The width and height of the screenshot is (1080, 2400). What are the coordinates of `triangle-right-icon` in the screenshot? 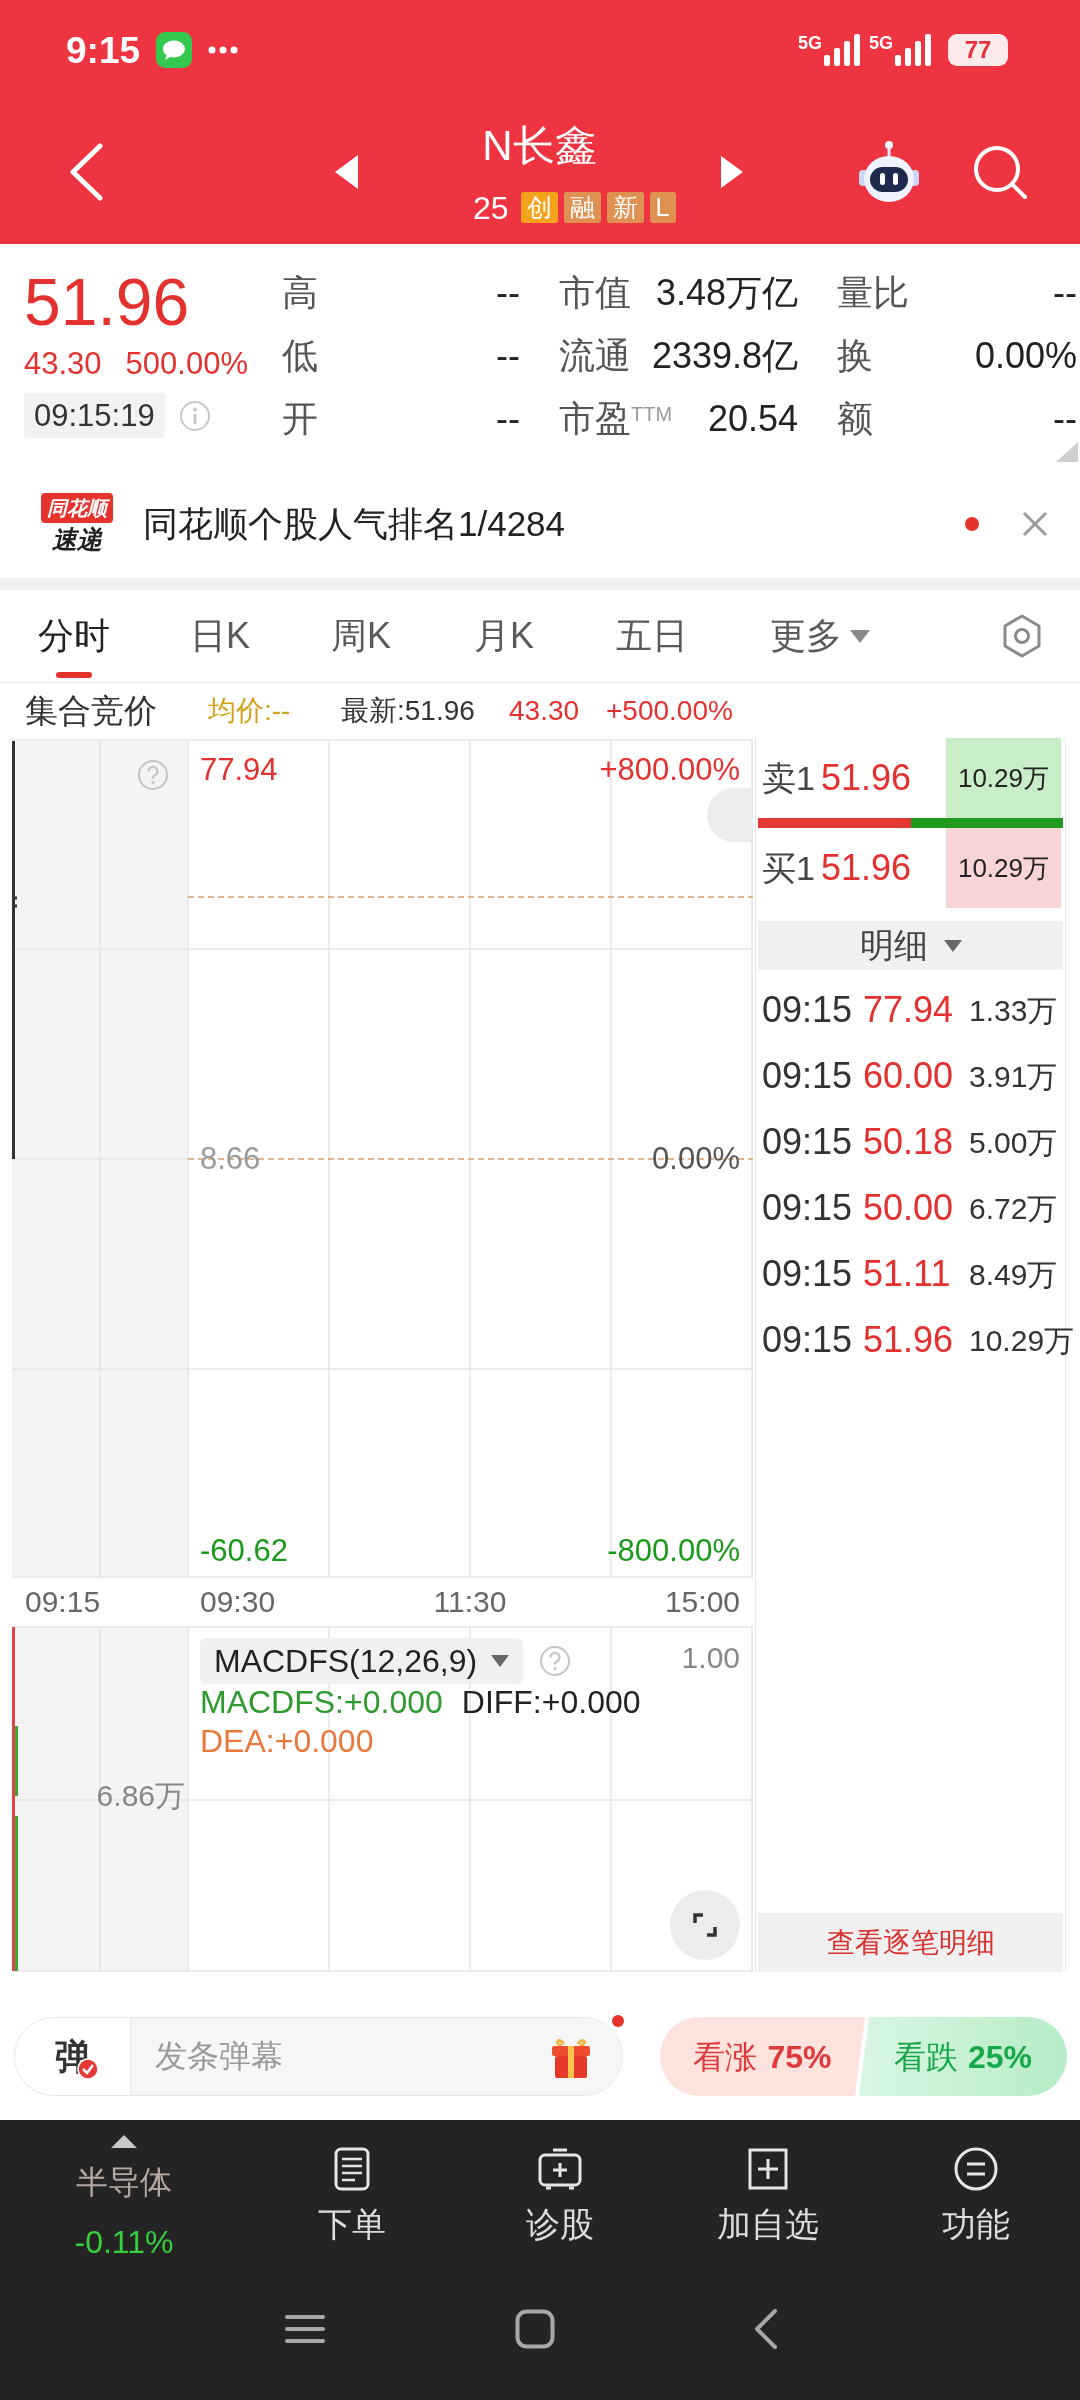 It's located at (732, 172).